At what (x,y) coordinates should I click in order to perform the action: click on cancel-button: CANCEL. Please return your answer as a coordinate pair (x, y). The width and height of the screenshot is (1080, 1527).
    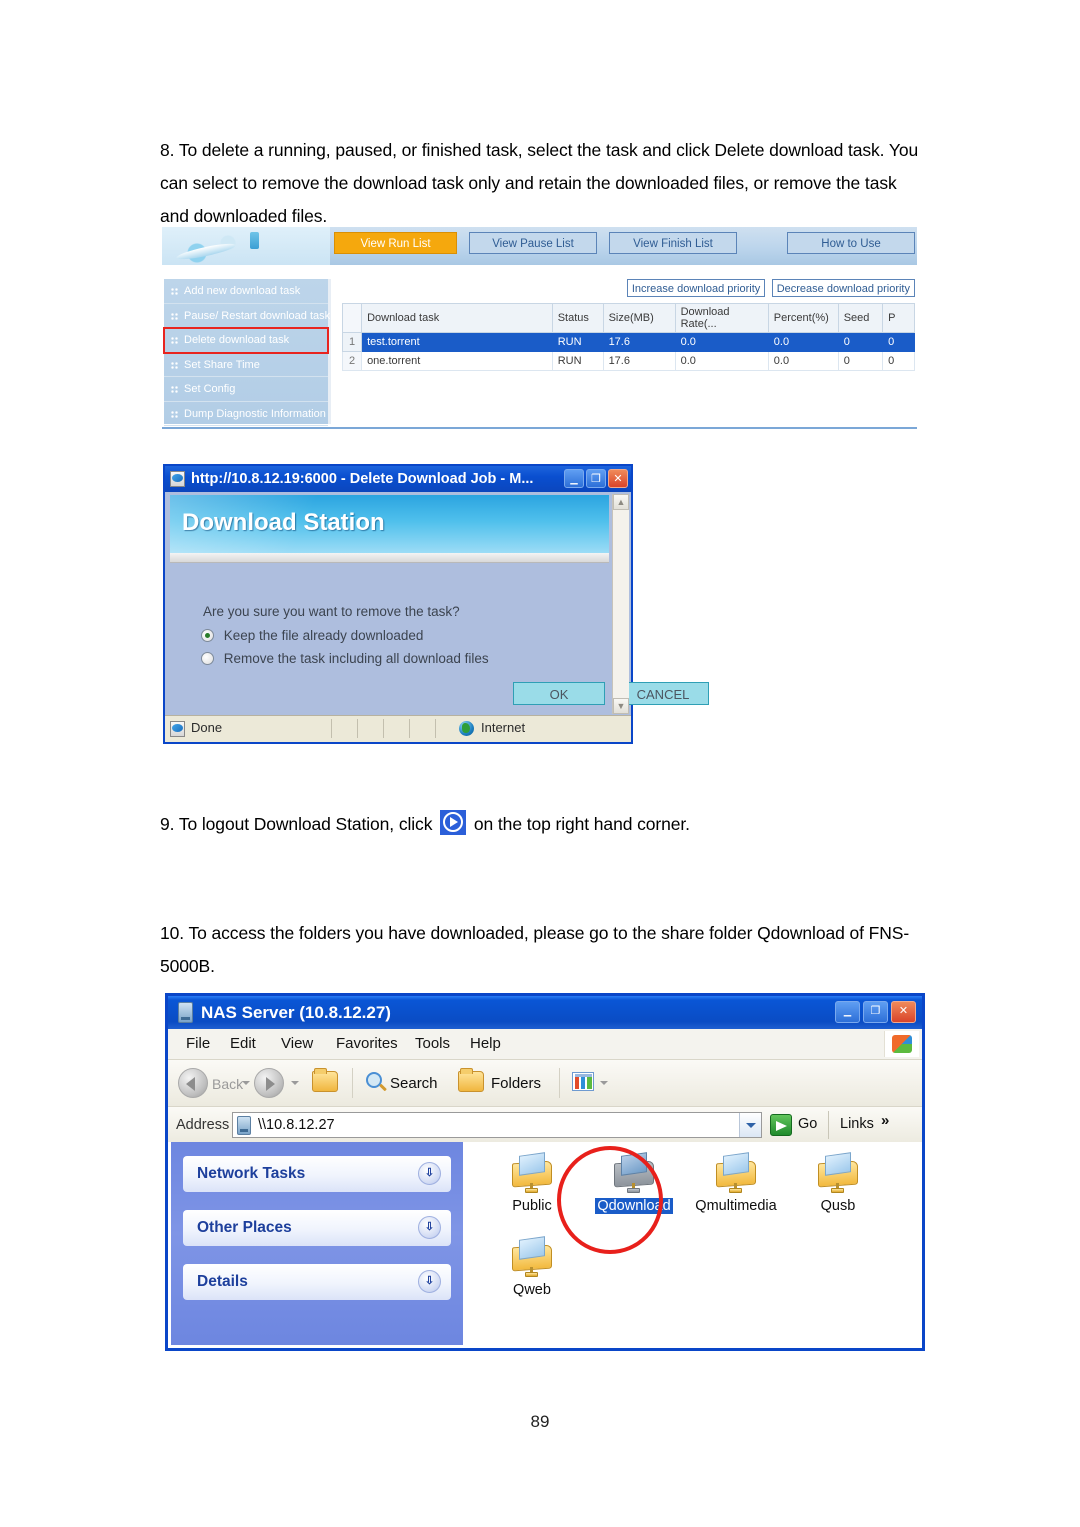
    Looking at the image, I should click on (663, 693).